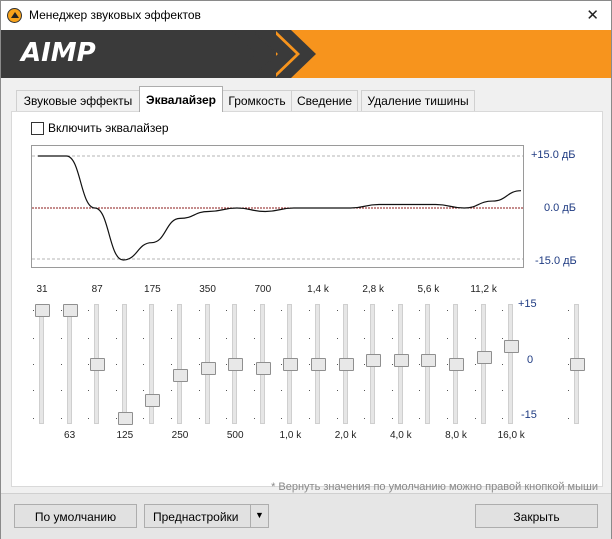  What do you see at coordinates (208, 368) in the screenshot?
I see `band-6-slider-thumb` at bounding box center [208, 368].